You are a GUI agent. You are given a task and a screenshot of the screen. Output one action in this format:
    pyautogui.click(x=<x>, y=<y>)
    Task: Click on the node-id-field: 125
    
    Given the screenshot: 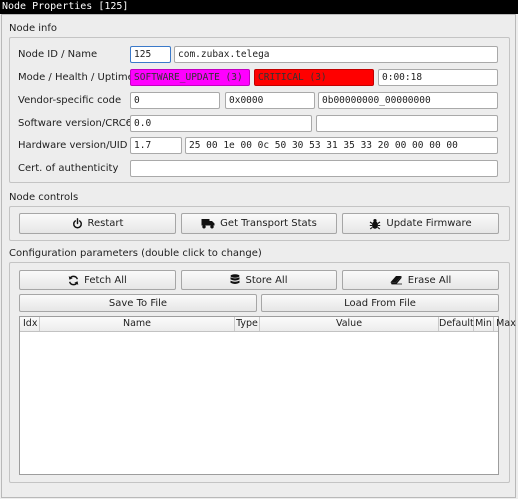 What is the action you would take?
    pyautogui.click(x=150, y=54)
    